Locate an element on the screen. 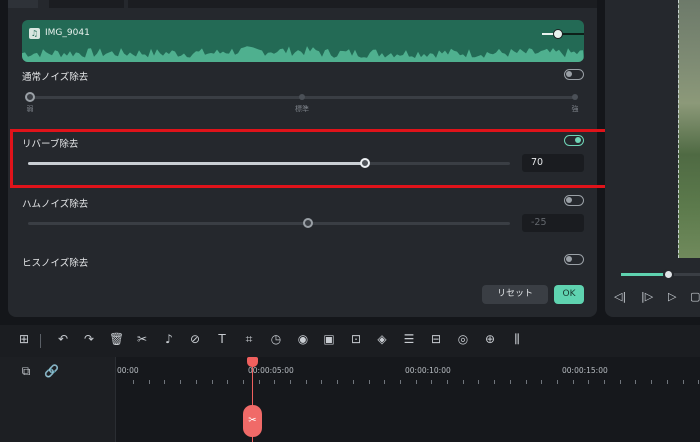  add-track-icon: ⧉ is located at coordinates (26, 371).